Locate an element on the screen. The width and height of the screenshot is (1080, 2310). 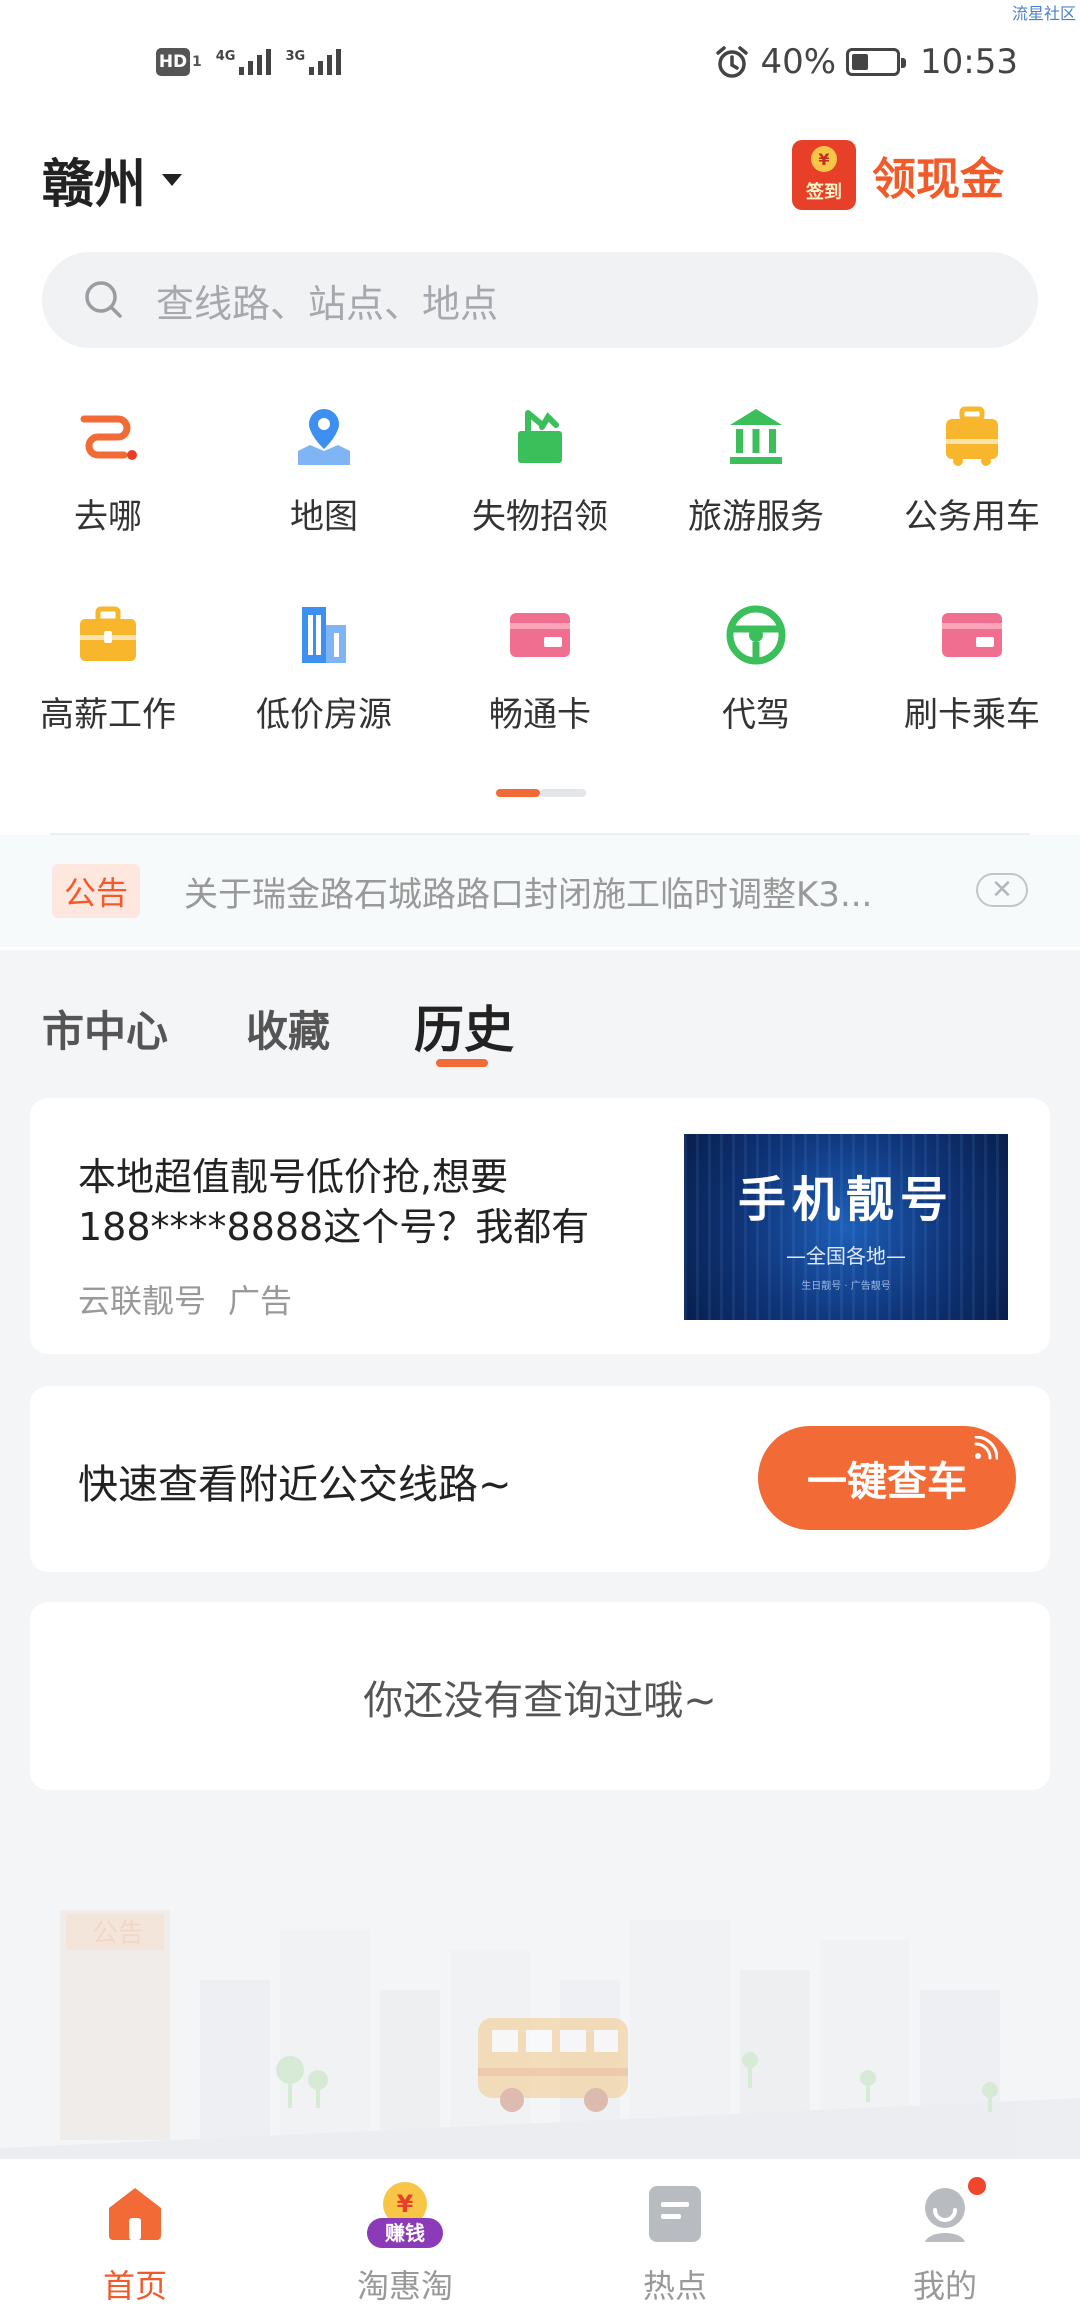
nav-deals: ¥ 赚钱 淘惠淘 is located at coordinates (405, 2234).